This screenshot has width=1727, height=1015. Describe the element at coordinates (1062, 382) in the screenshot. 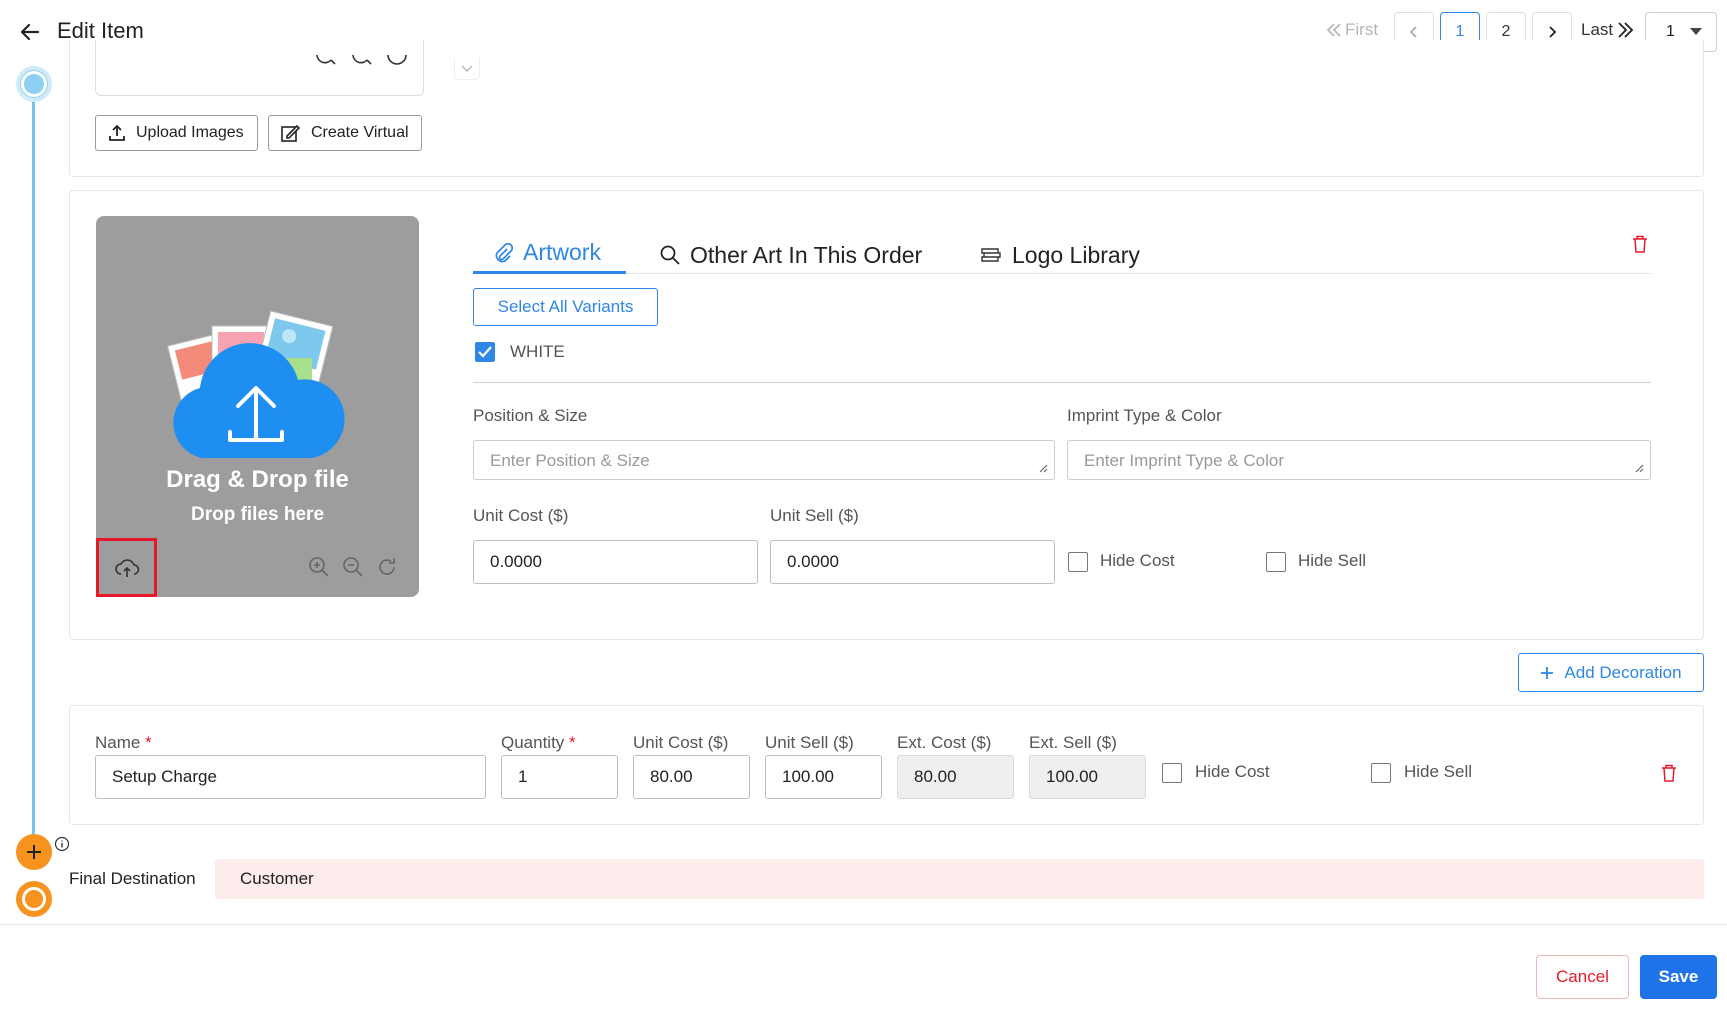

I see `variants-divider` at that location.